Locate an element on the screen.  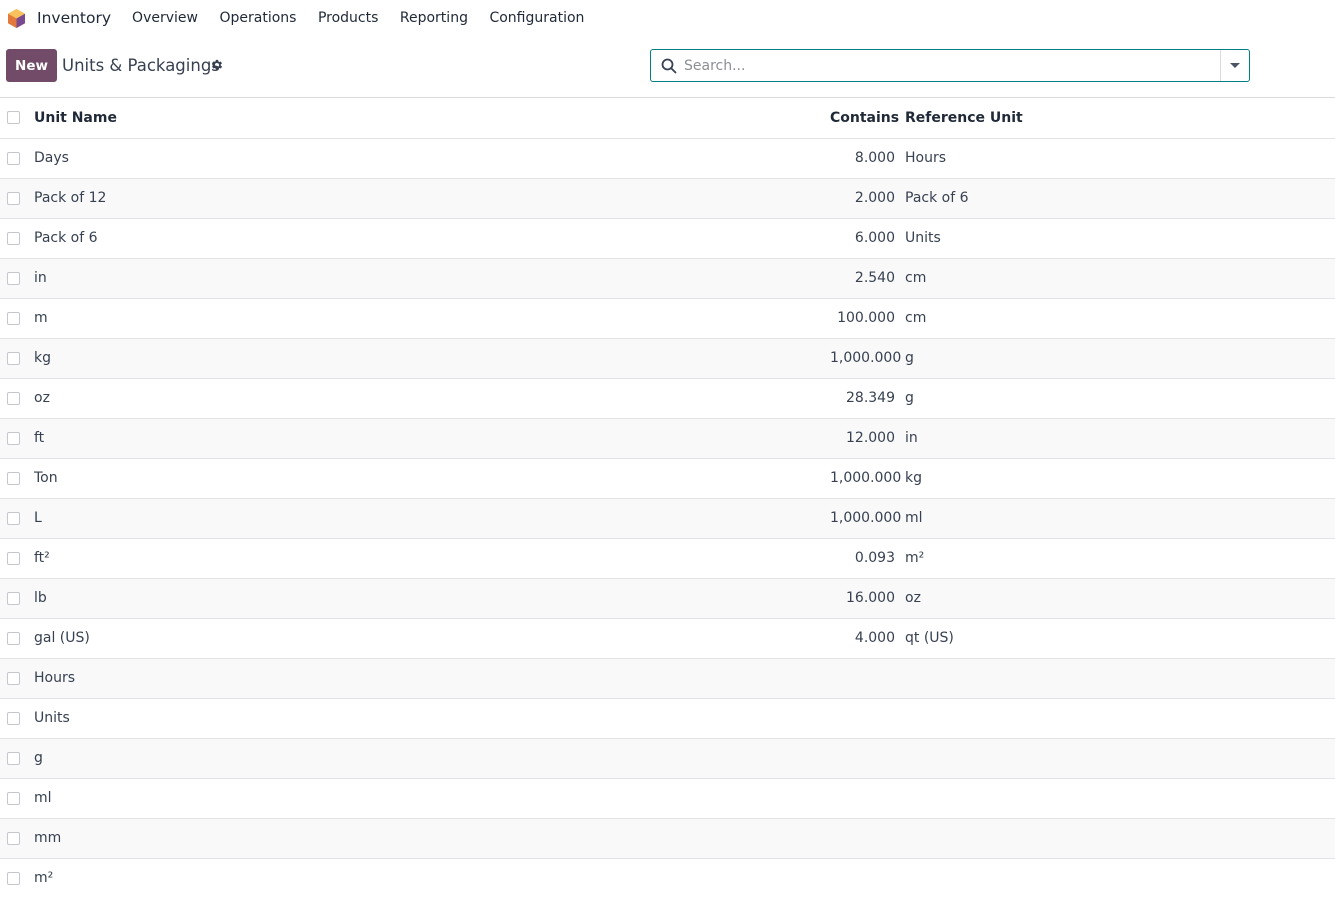
unit-name-cell: Ton is located at coordinates (432, 478).